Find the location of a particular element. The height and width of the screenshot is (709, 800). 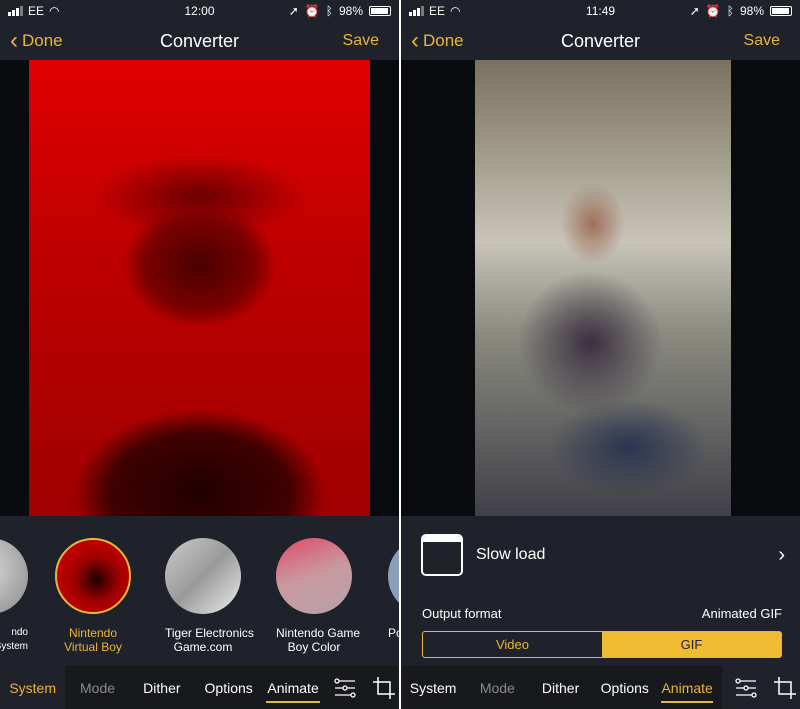

system-label: Nintendo Virtual Boy is located at coordinates (93, 640).